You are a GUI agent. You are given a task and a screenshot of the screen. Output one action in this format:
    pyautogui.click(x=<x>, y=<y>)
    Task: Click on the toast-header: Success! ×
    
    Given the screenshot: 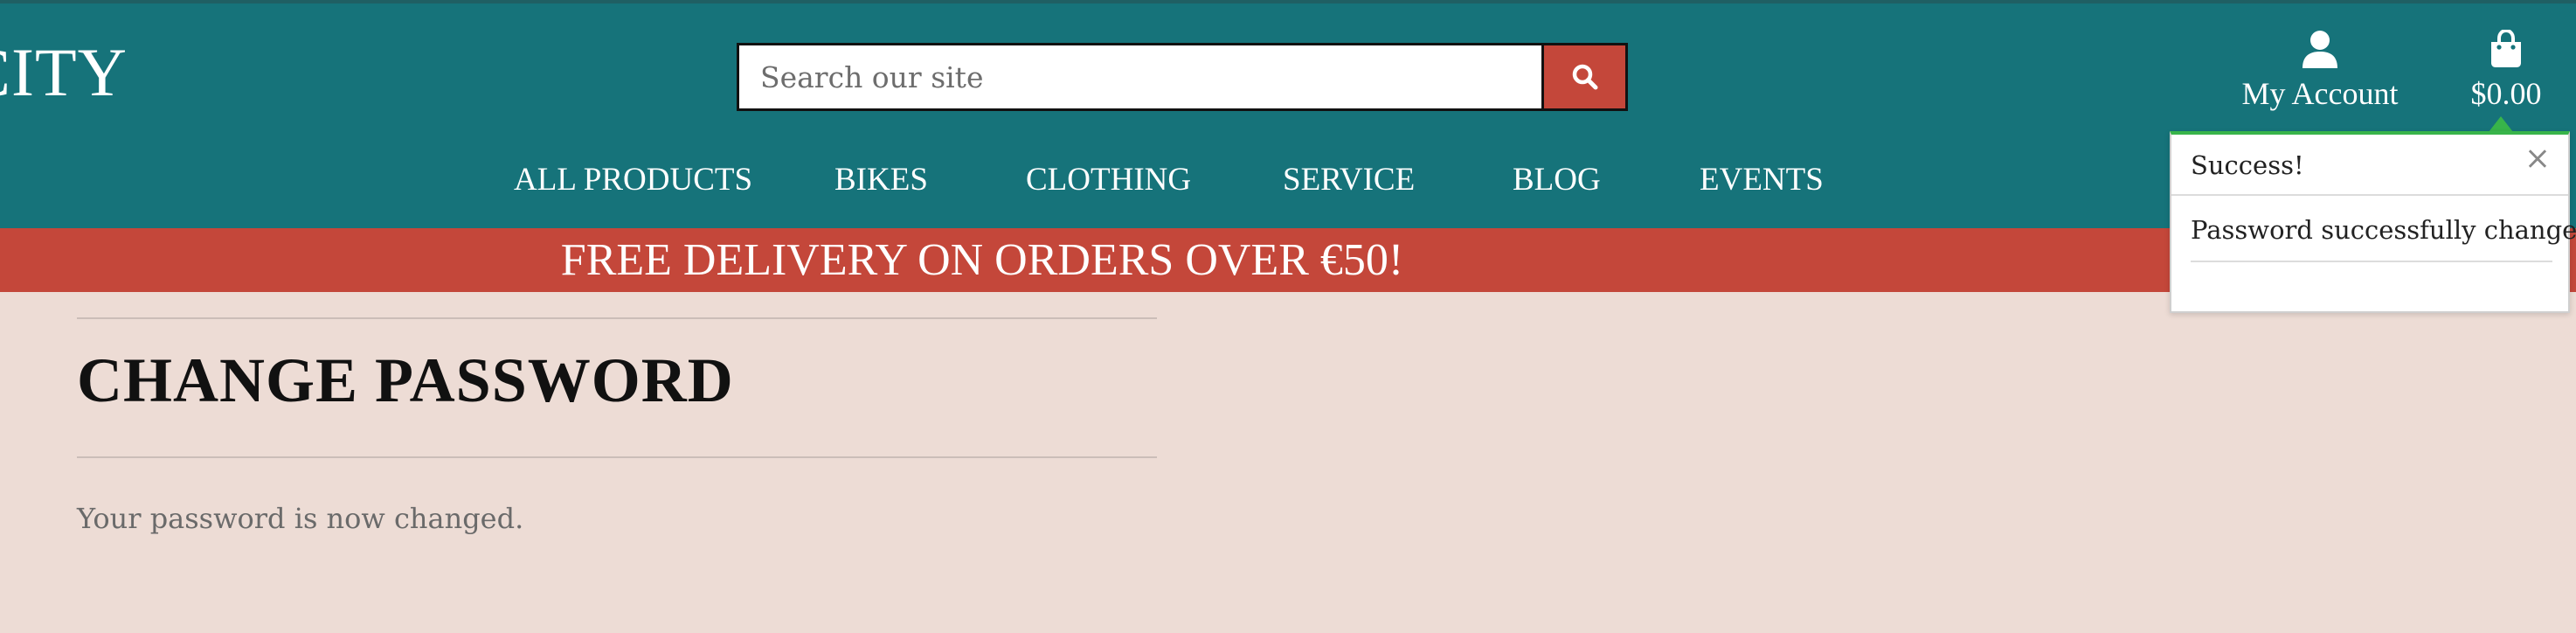 What is the action you would take?
    pyautogui.click(x=2369, y=165)
    